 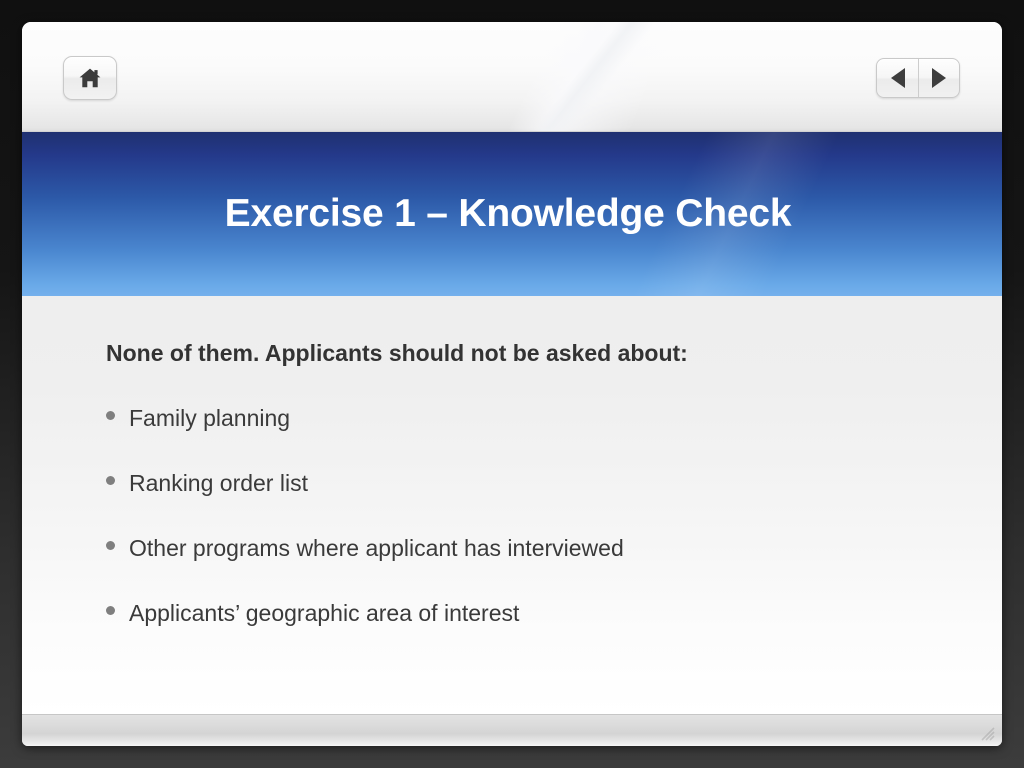 What do you see at coordinates (512, 730) in the screenshot?
I see `player-status-bar` at bounding box center [512, 730].